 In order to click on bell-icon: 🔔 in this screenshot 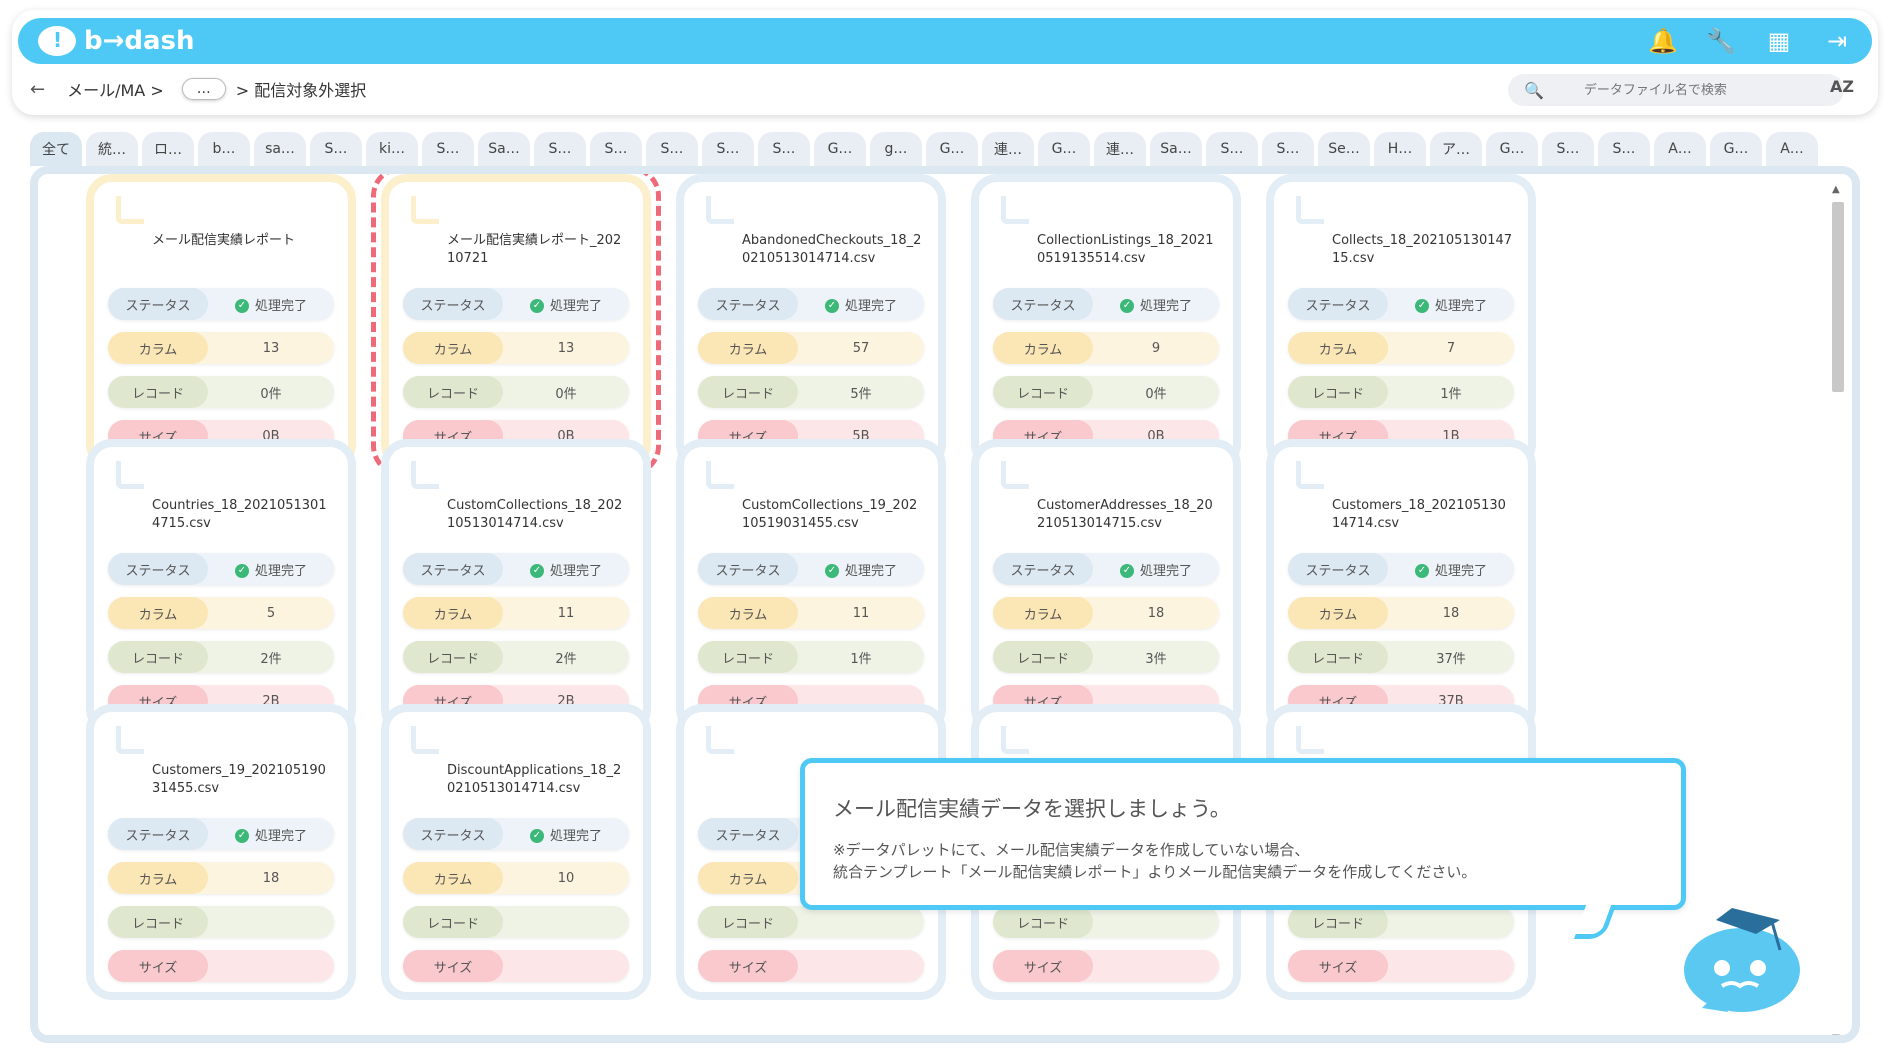, I will do `click(1663, 41)`.